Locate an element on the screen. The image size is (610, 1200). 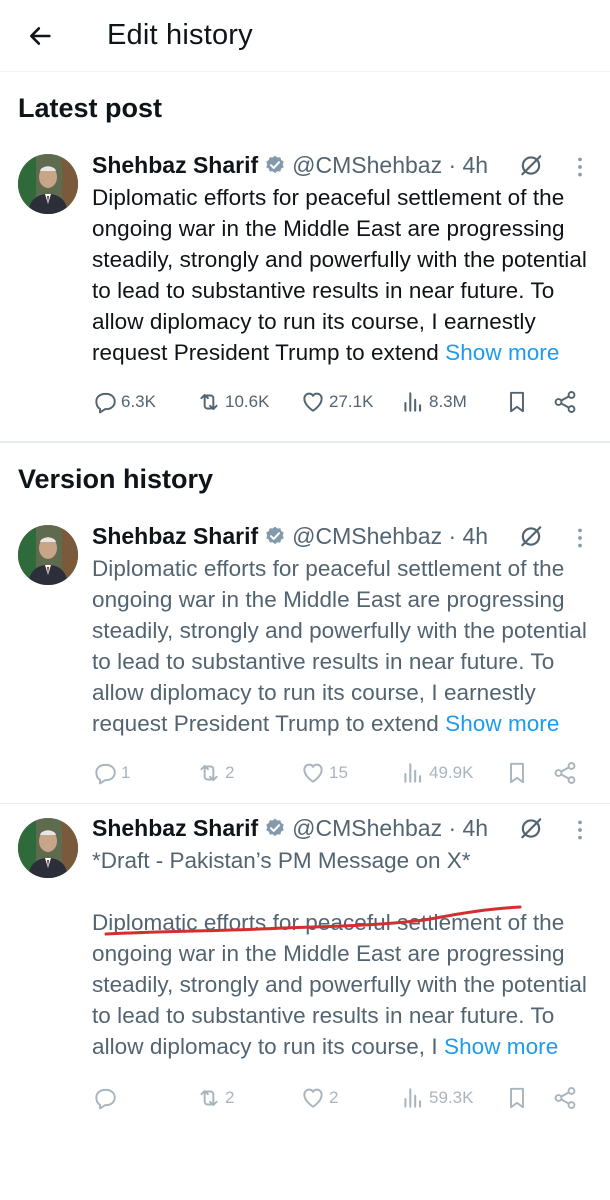
draft-heading-line: *Draft - Pakistan’s PM Message on X* is located at coordinates (281, 860).